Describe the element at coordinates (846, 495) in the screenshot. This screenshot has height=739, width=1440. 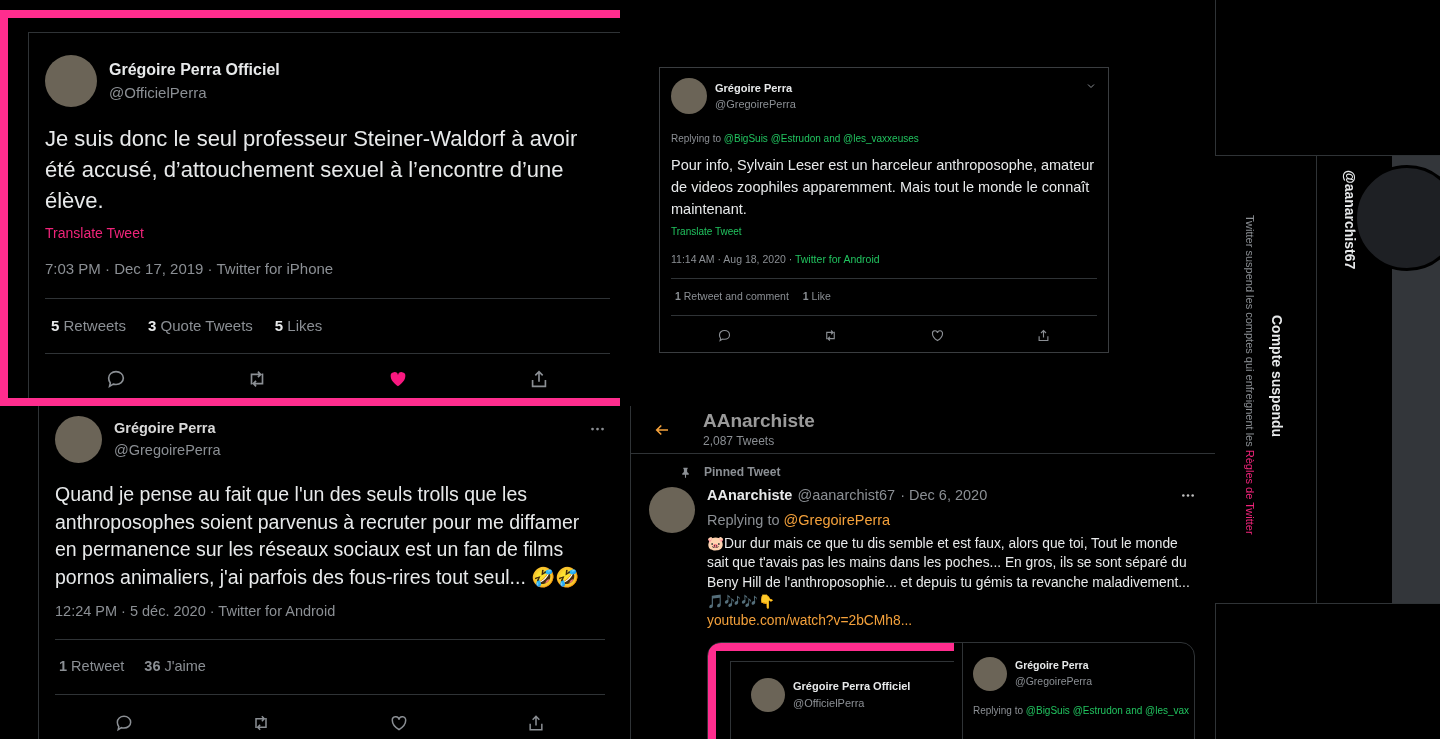
I see `author-handle: @aanarchist67` at that location.